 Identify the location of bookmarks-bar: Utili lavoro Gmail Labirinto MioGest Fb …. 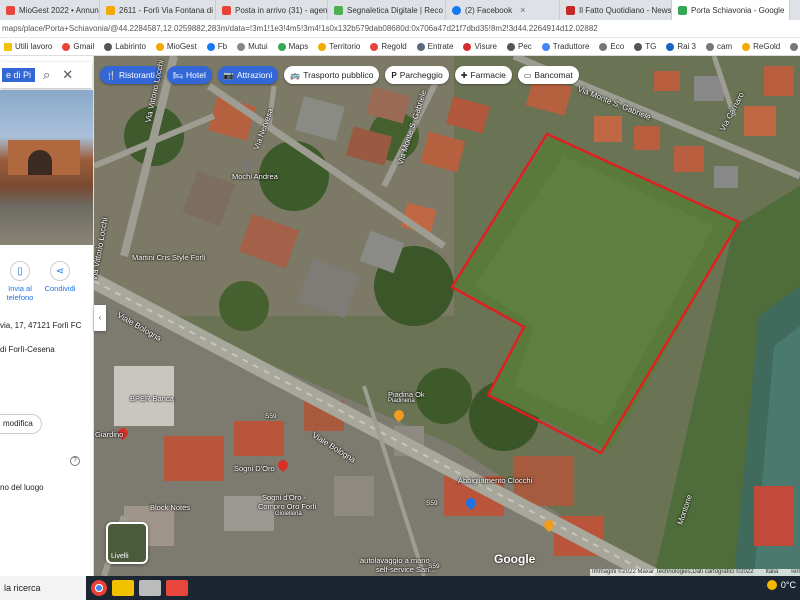
(400, 47).